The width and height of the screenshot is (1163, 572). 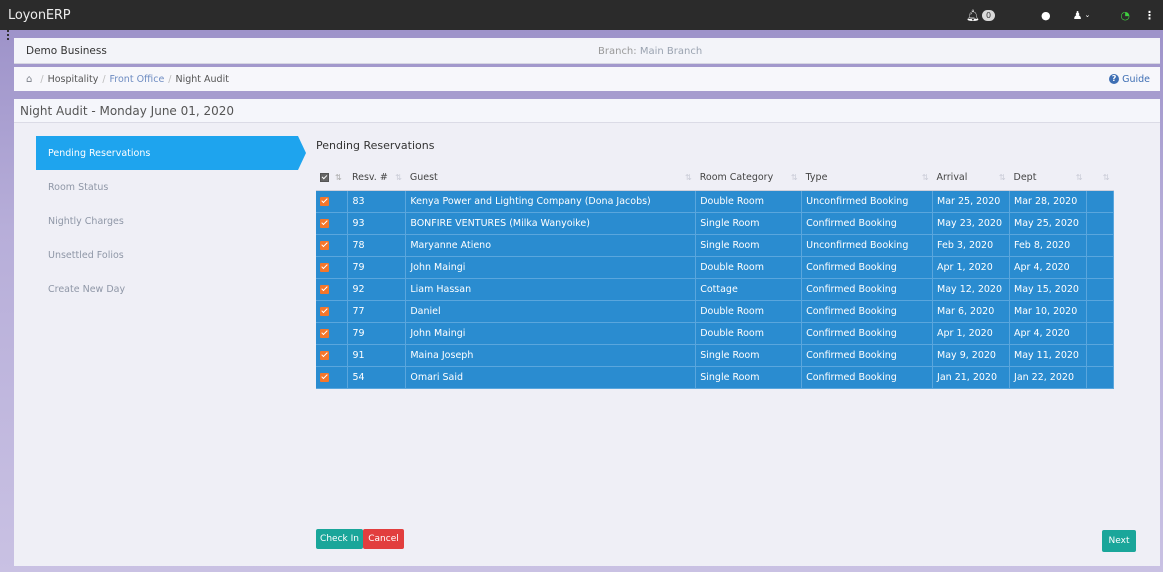 I want to click on guide-link: ? Guide, so click(x=1129, y=79).